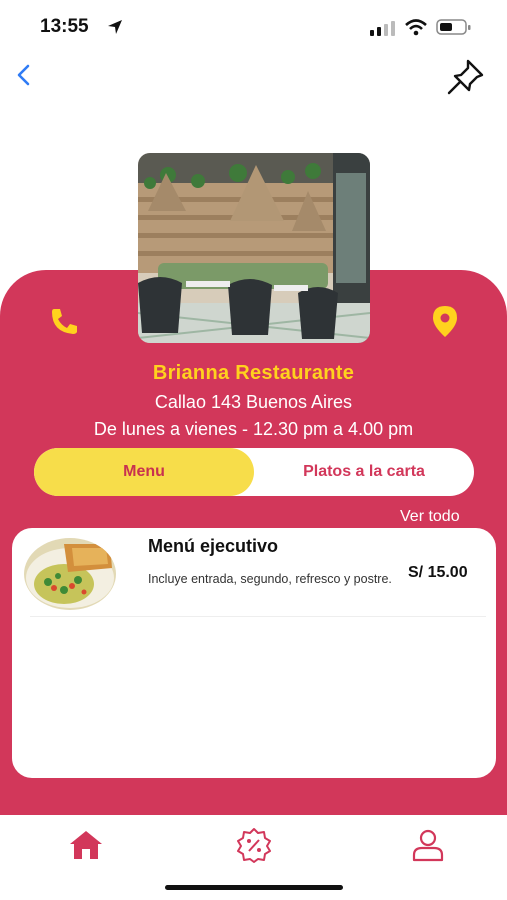  What do you see at coordinates (253, 25) in the screenshot?
I see `status-bar: 13:55` at bounding box center [253, 25].